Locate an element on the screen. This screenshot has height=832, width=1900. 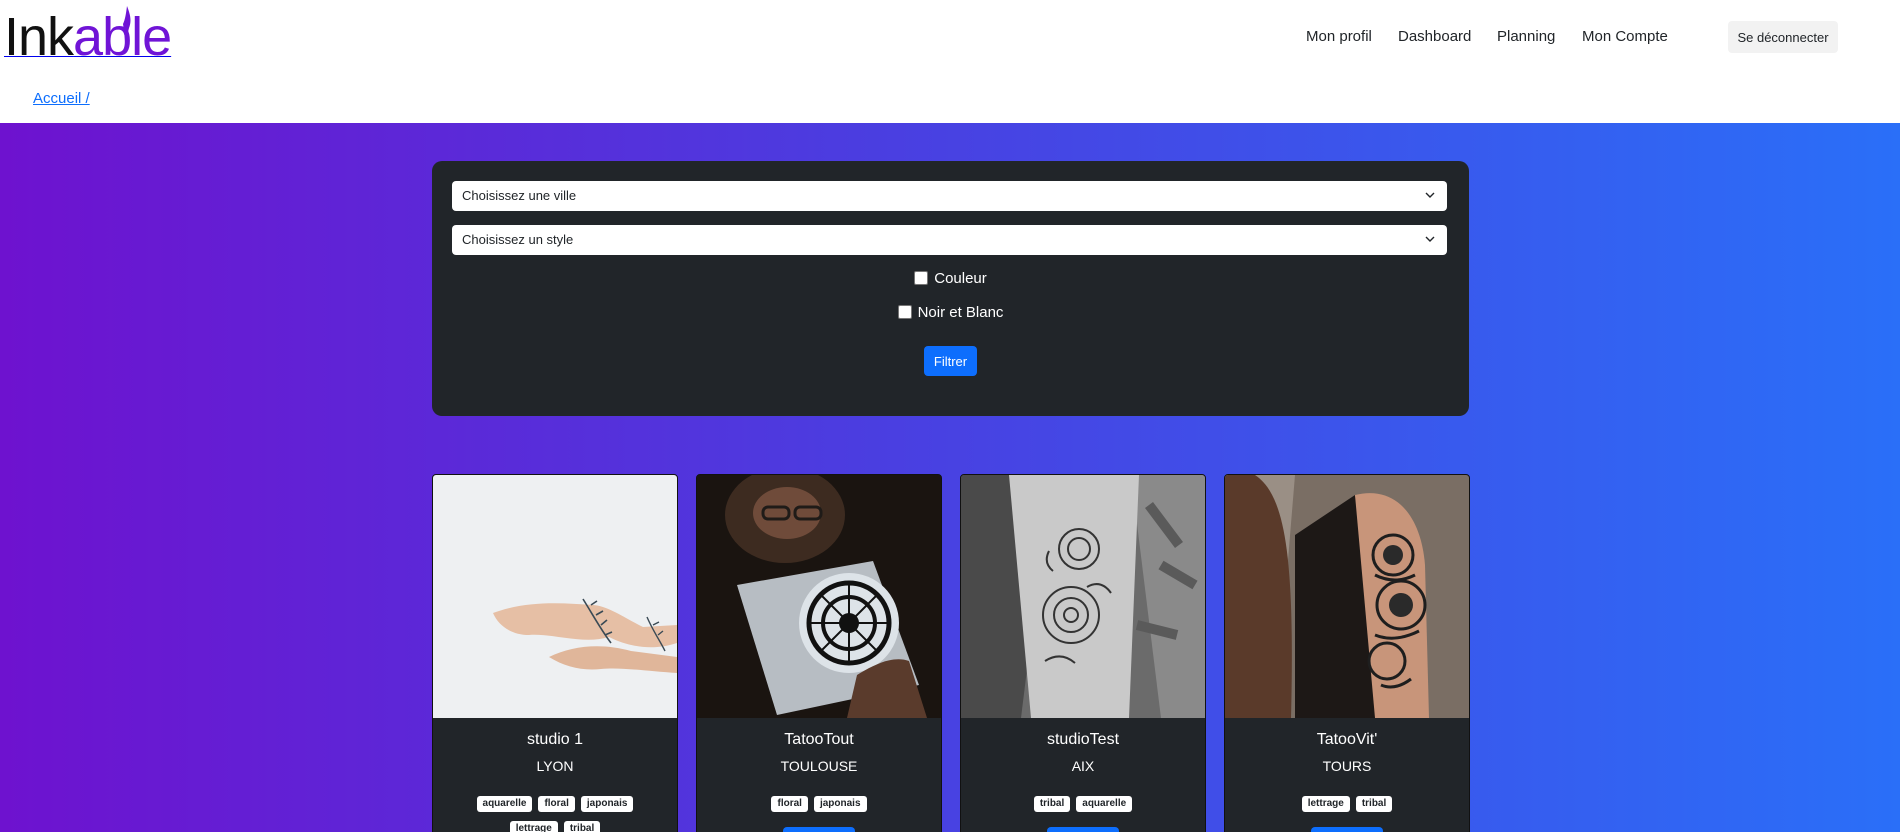
filter-button: Filtrer is located at coordinates (950, 361).